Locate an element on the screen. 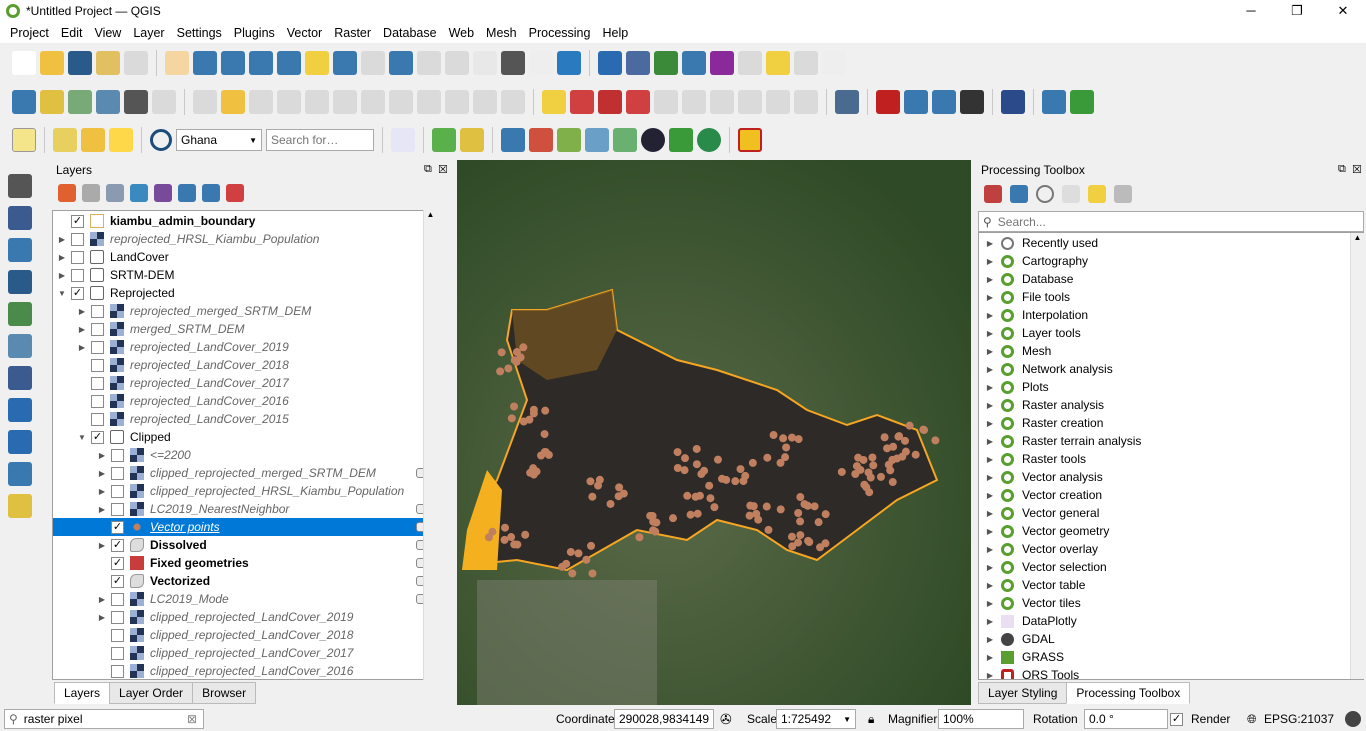  menu-web: Web is located at coordinates (461, 33).